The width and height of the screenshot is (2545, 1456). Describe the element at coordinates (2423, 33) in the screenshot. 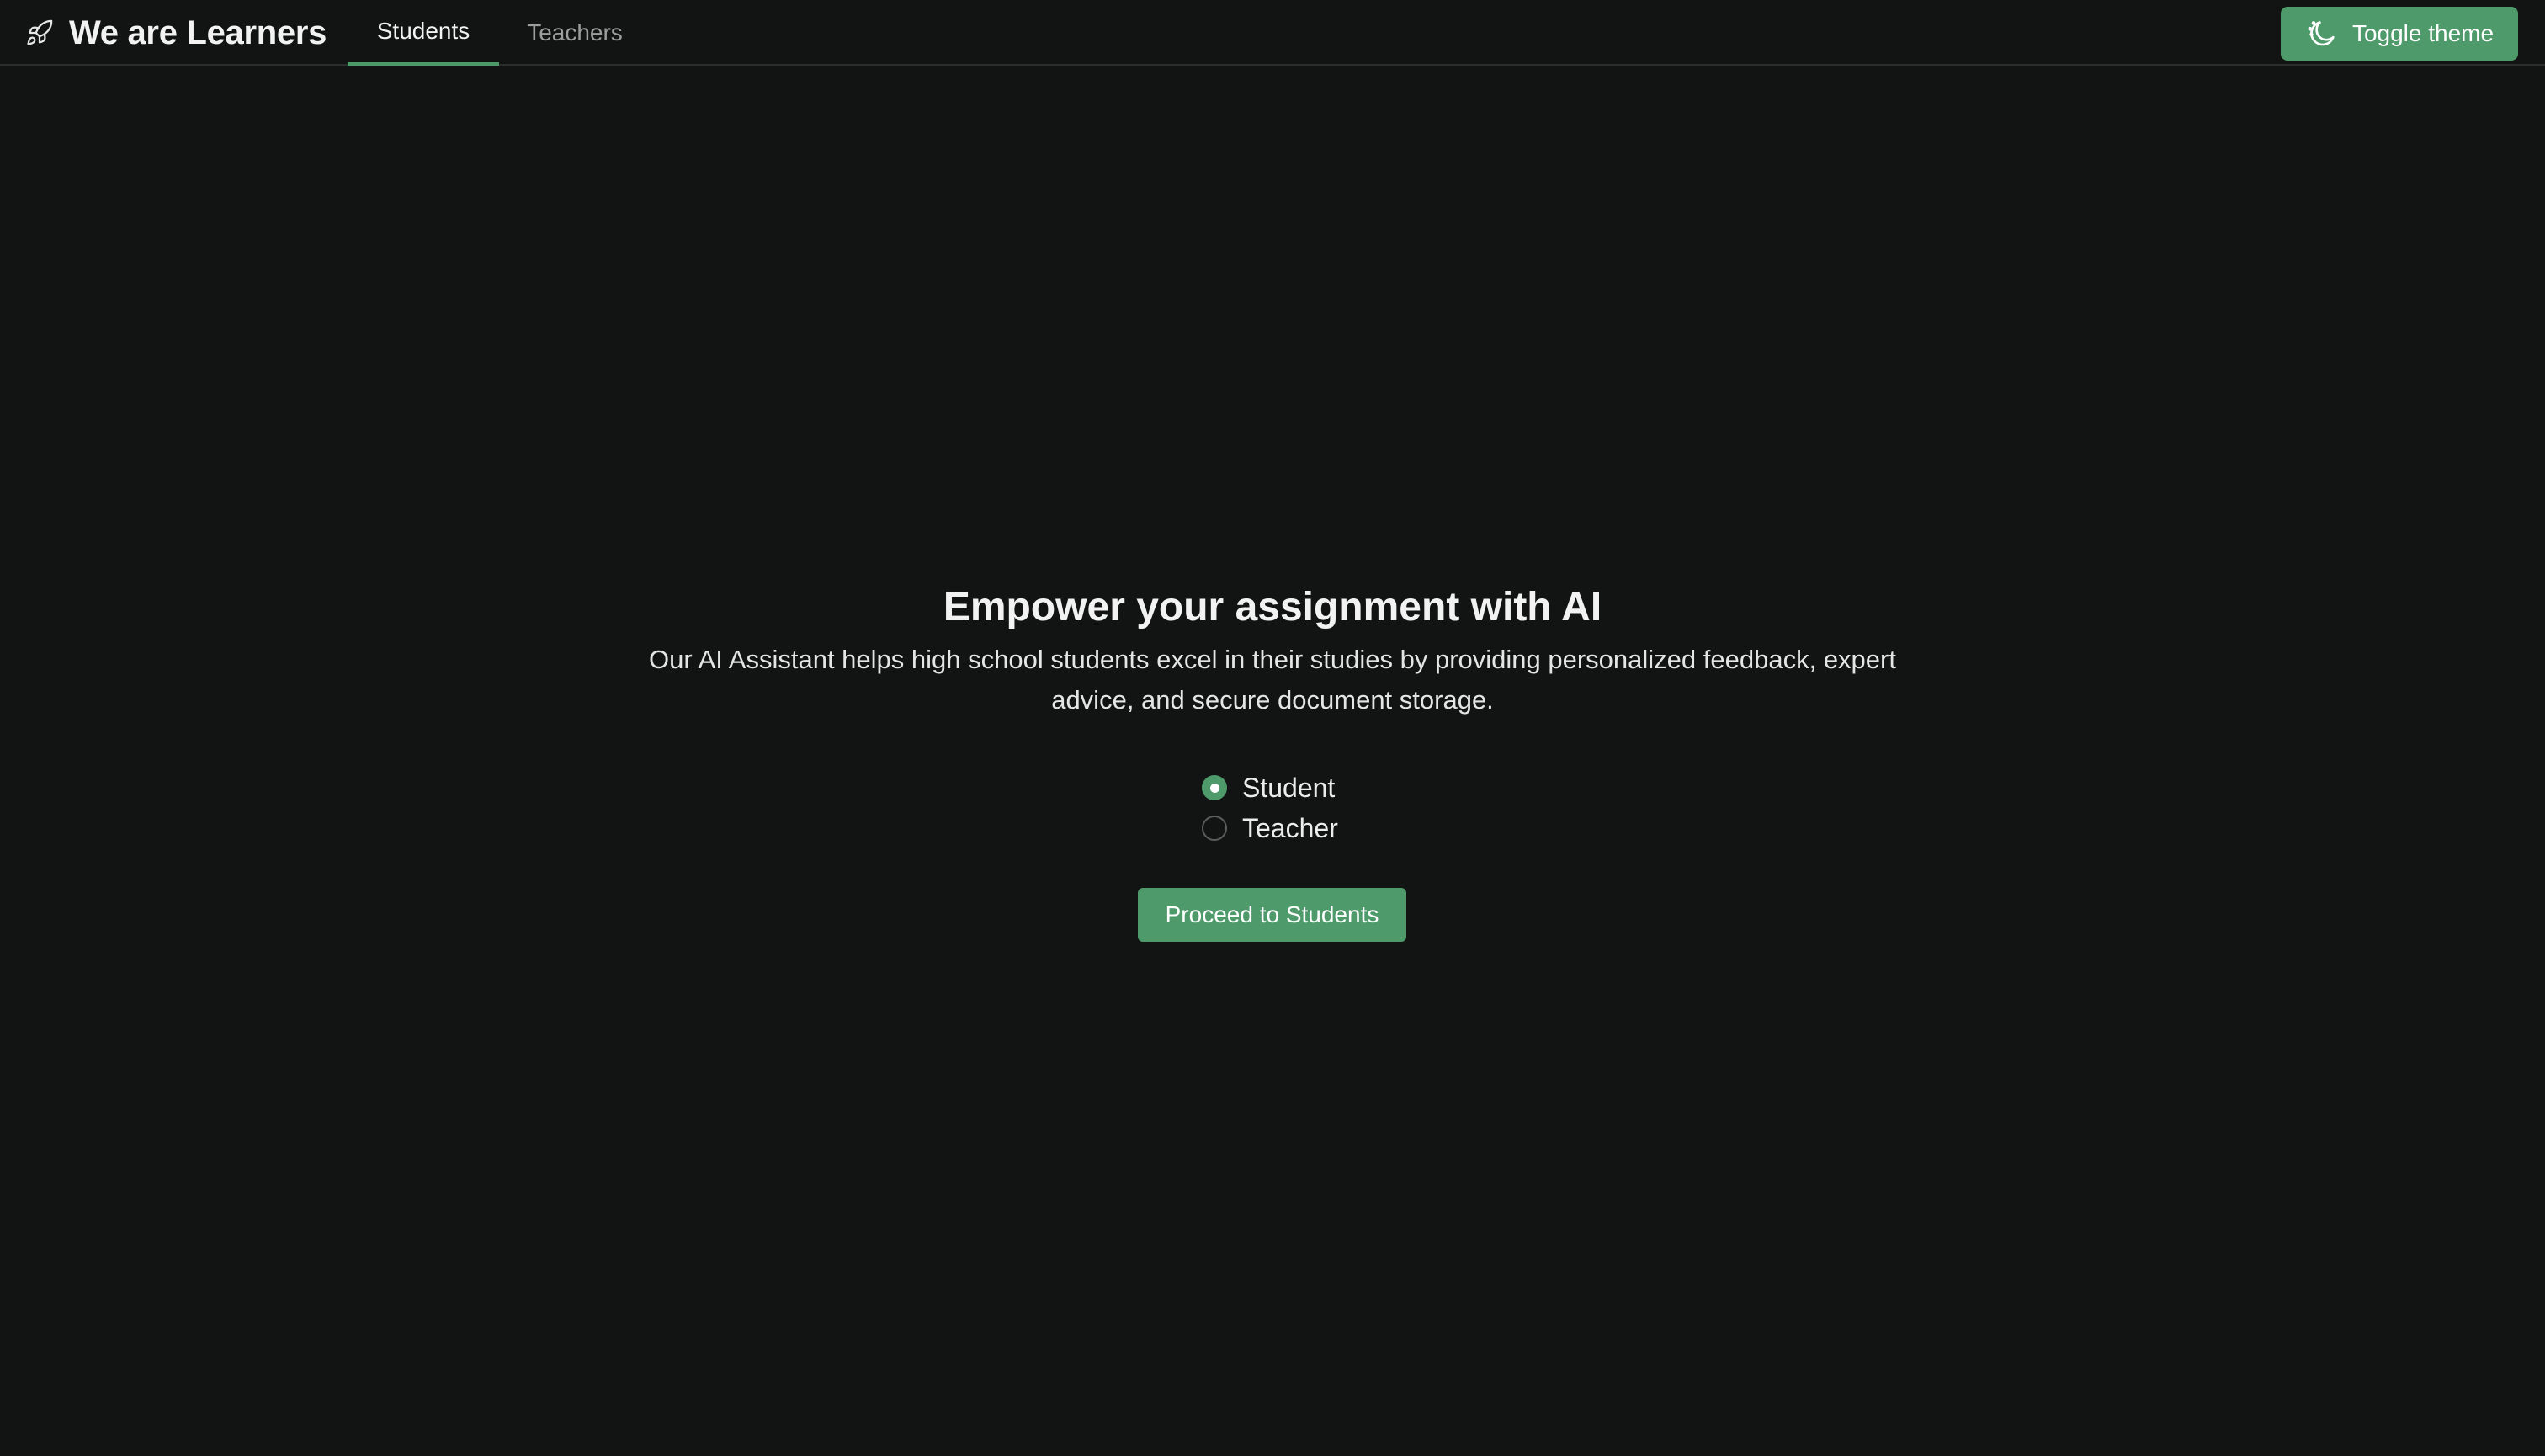

I see `toggle-theme-label: Toggle theme` at that location.